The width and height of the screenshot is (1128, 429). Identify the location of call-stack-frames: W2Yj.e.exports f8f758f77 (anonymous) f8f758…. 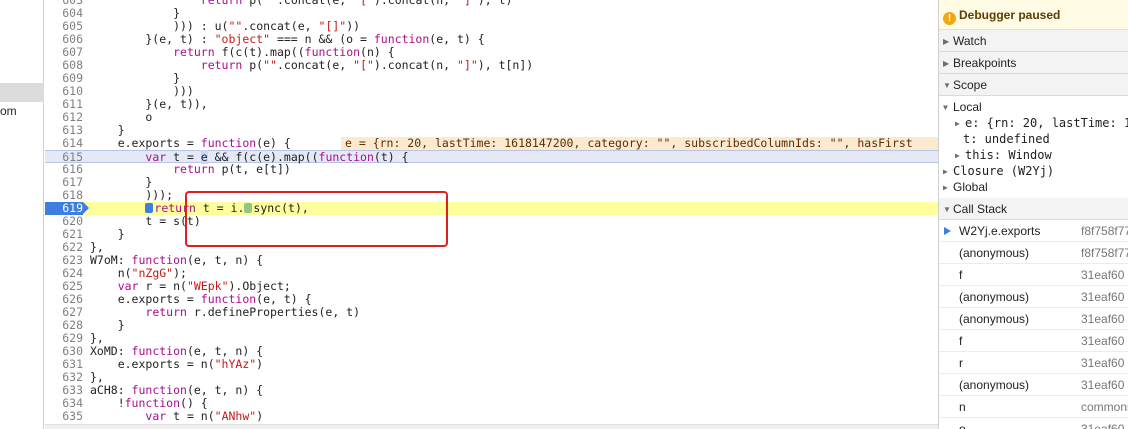
(1033, 324).